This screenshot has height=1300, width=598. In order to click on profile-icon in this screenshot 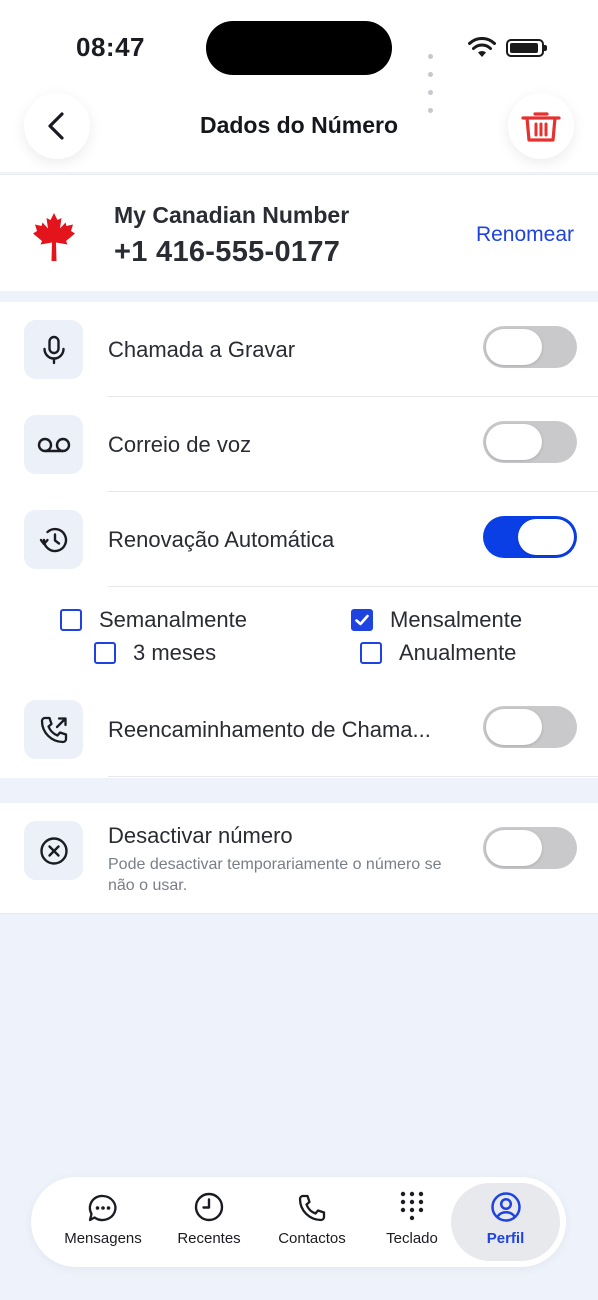, I will do `click(506, 1203)`.